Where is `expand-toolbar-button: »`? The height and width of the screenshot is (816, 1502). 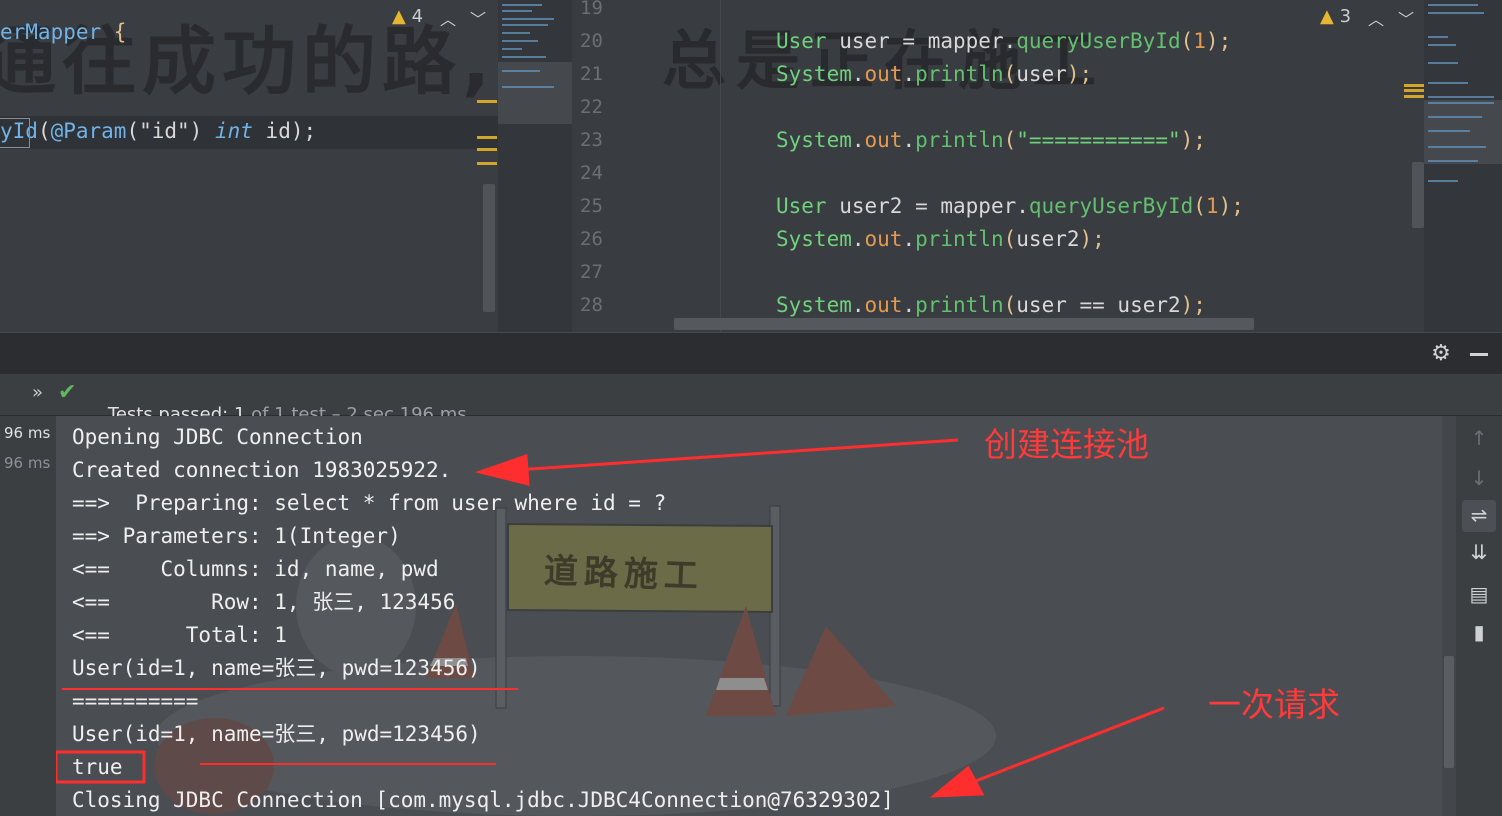
expand-toolbar-button: » is located at coordinates (37, 392).